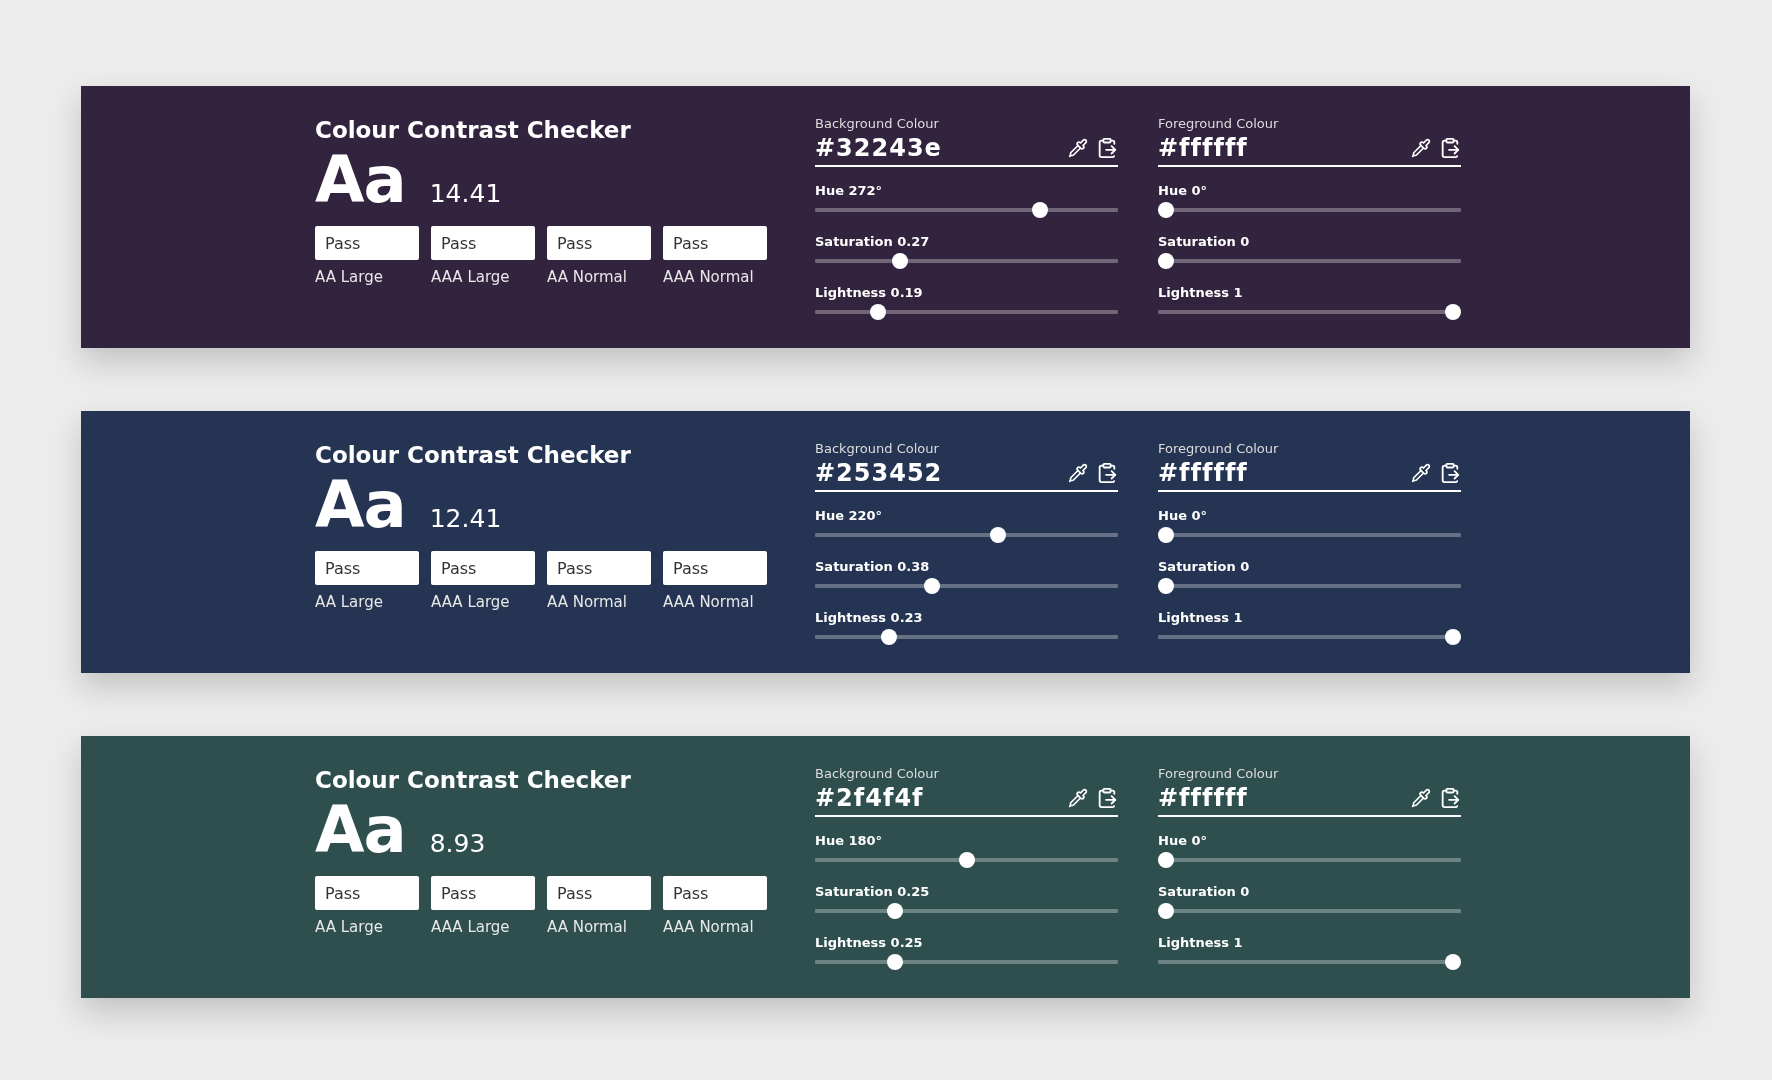  I want to click on contrast-ratio: 14.41, so click(465, 193).